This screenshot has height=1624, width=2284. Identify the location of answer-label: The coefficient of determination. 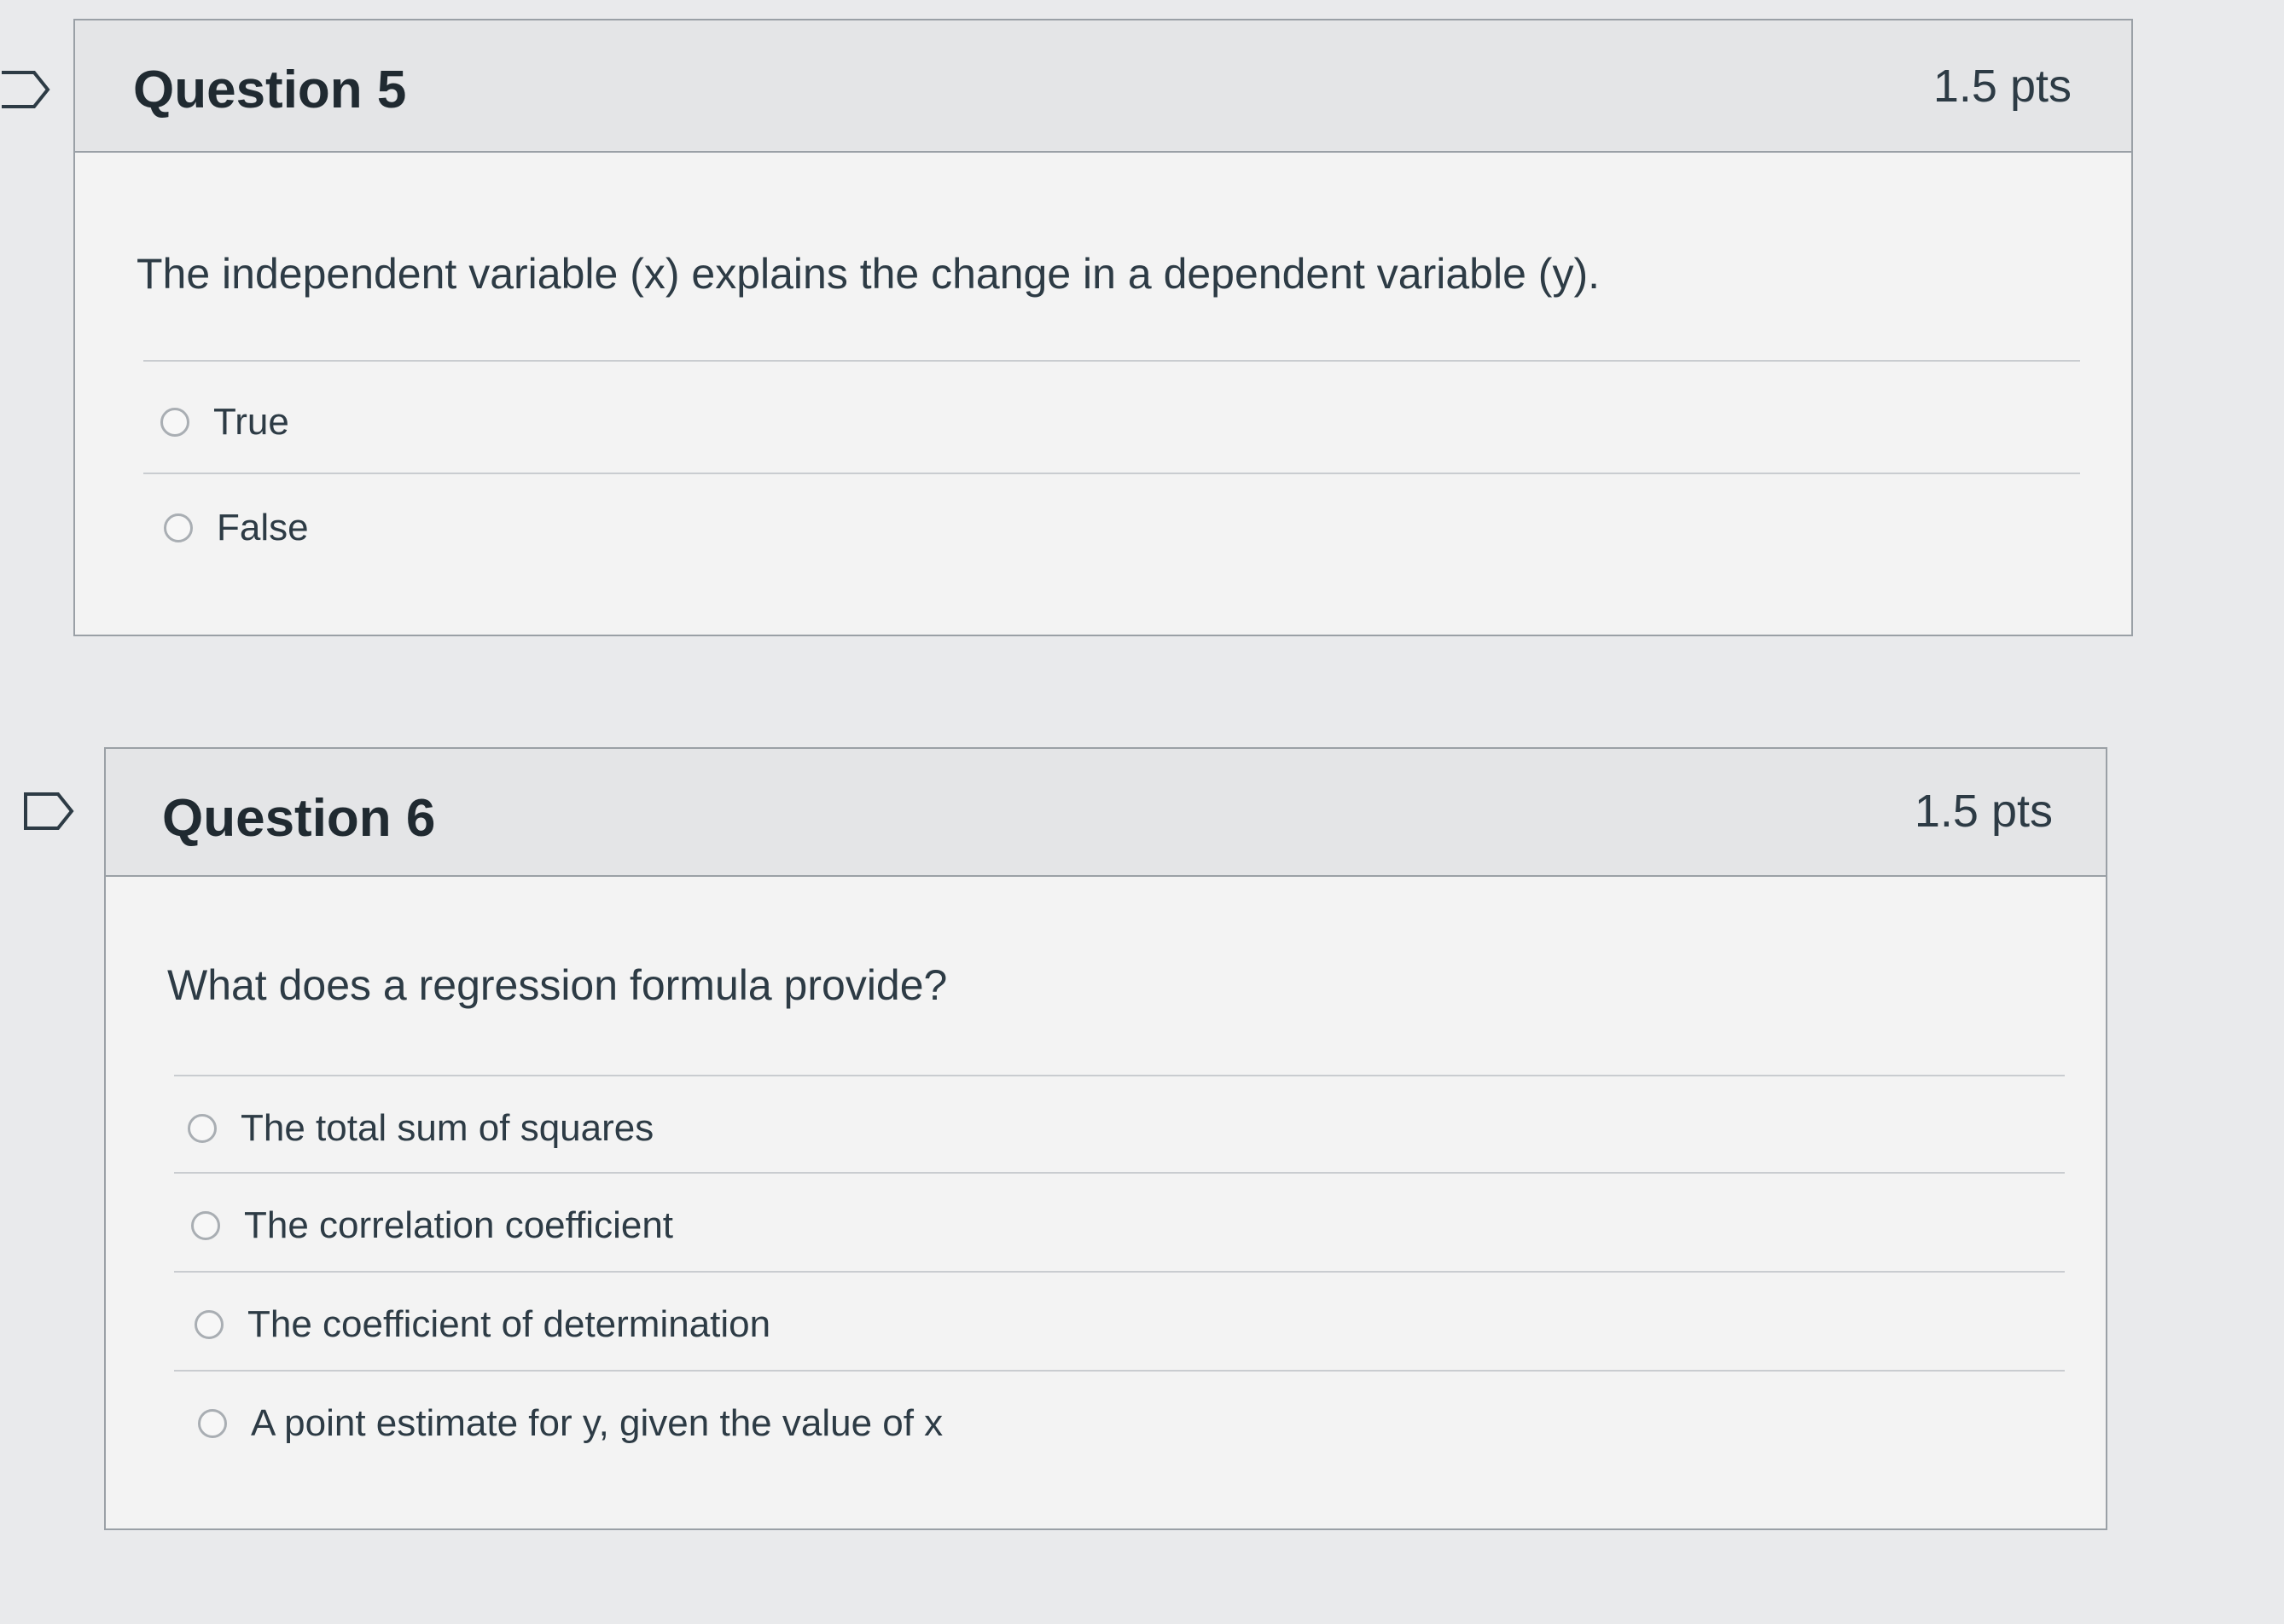
(509, 1324).